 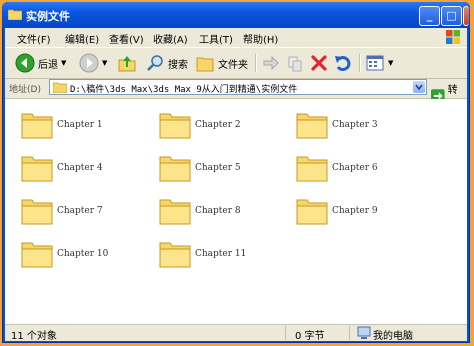 I want to click on address-label: 地址(D), so click(x=25, y=90).